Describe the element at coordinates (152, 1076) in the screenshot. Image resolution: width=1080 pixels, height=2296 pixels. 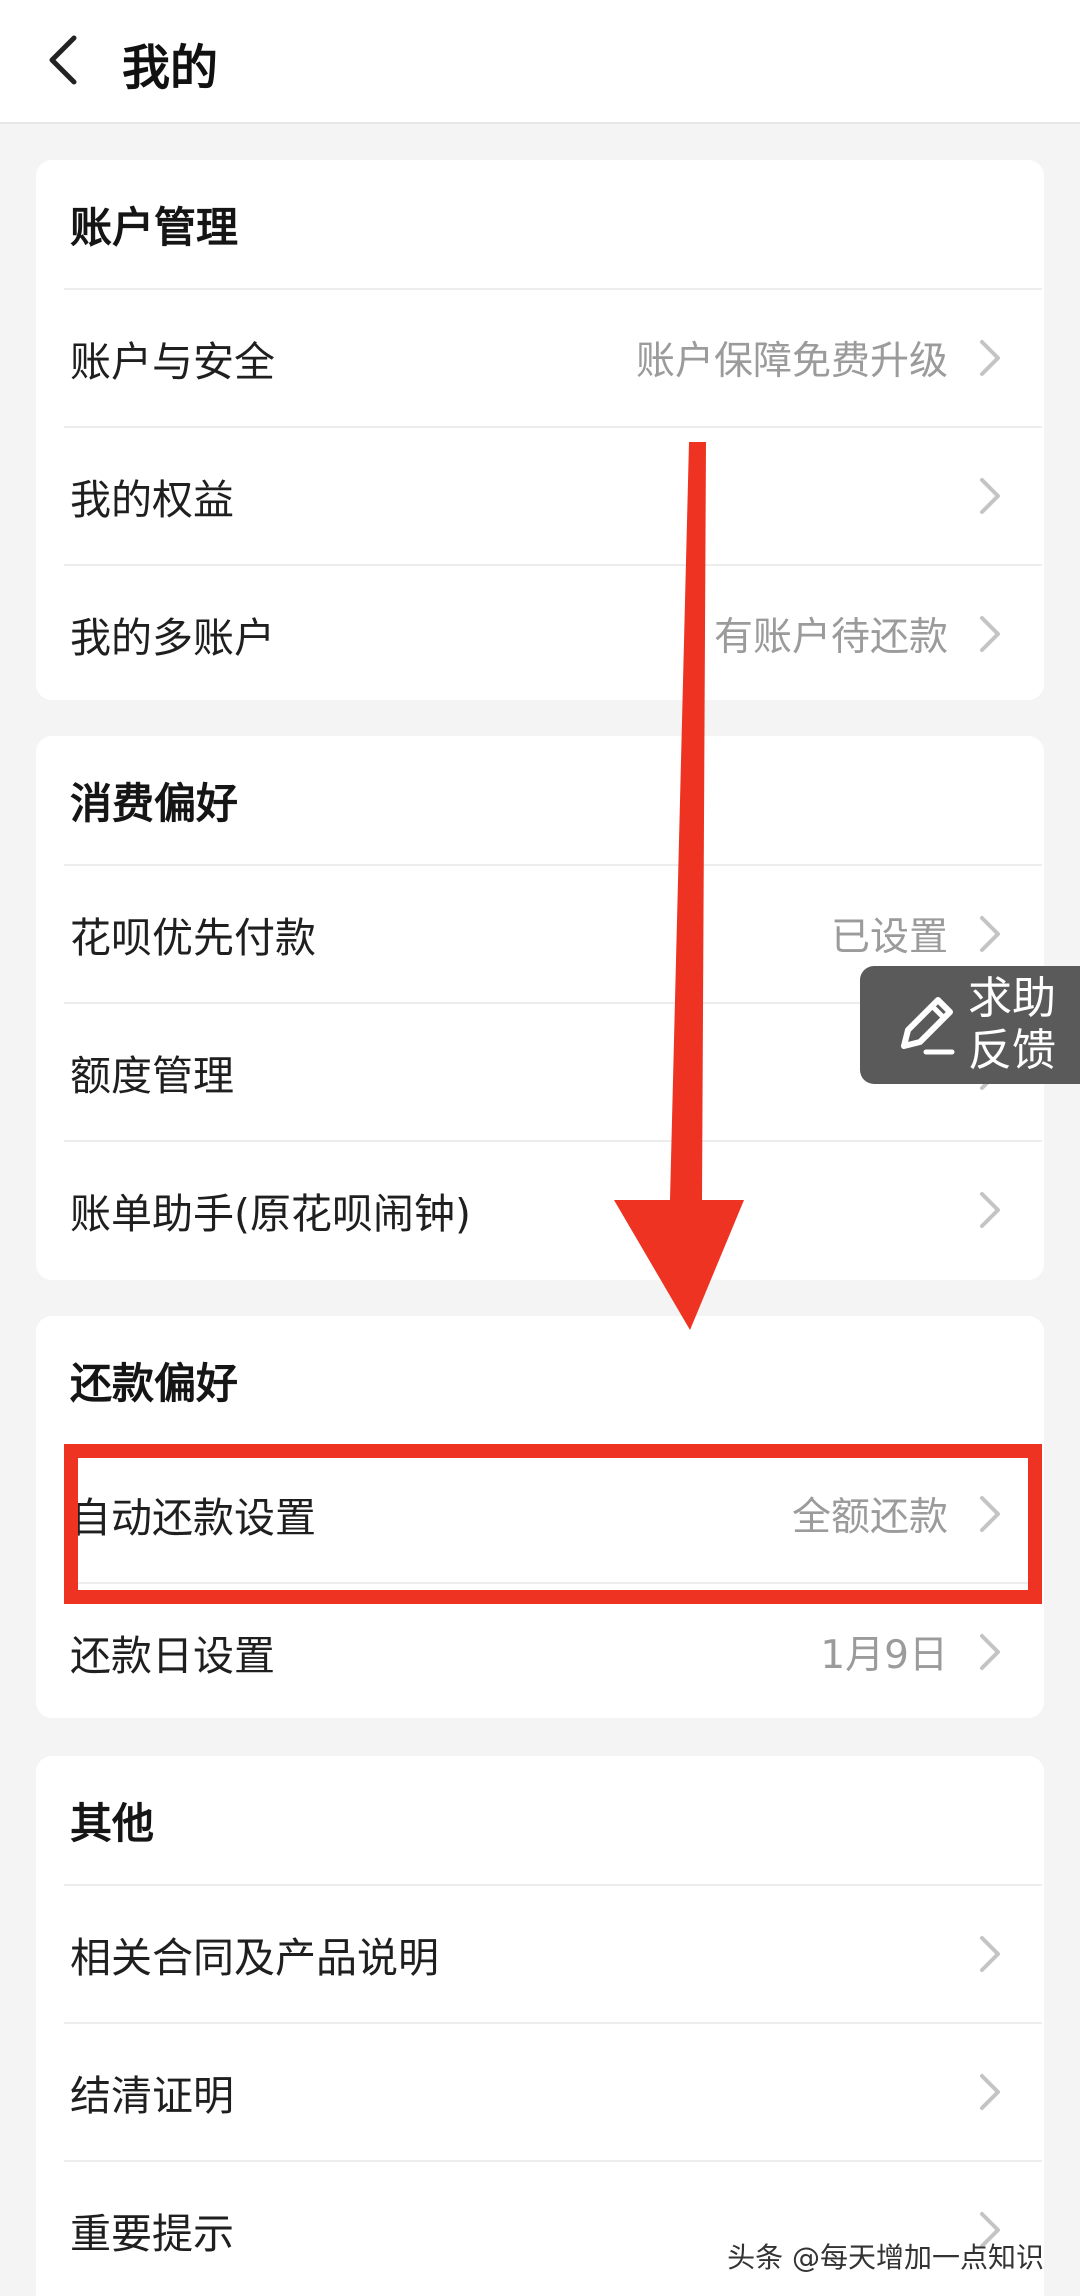
I see `row-label: 额度管理` at that location.